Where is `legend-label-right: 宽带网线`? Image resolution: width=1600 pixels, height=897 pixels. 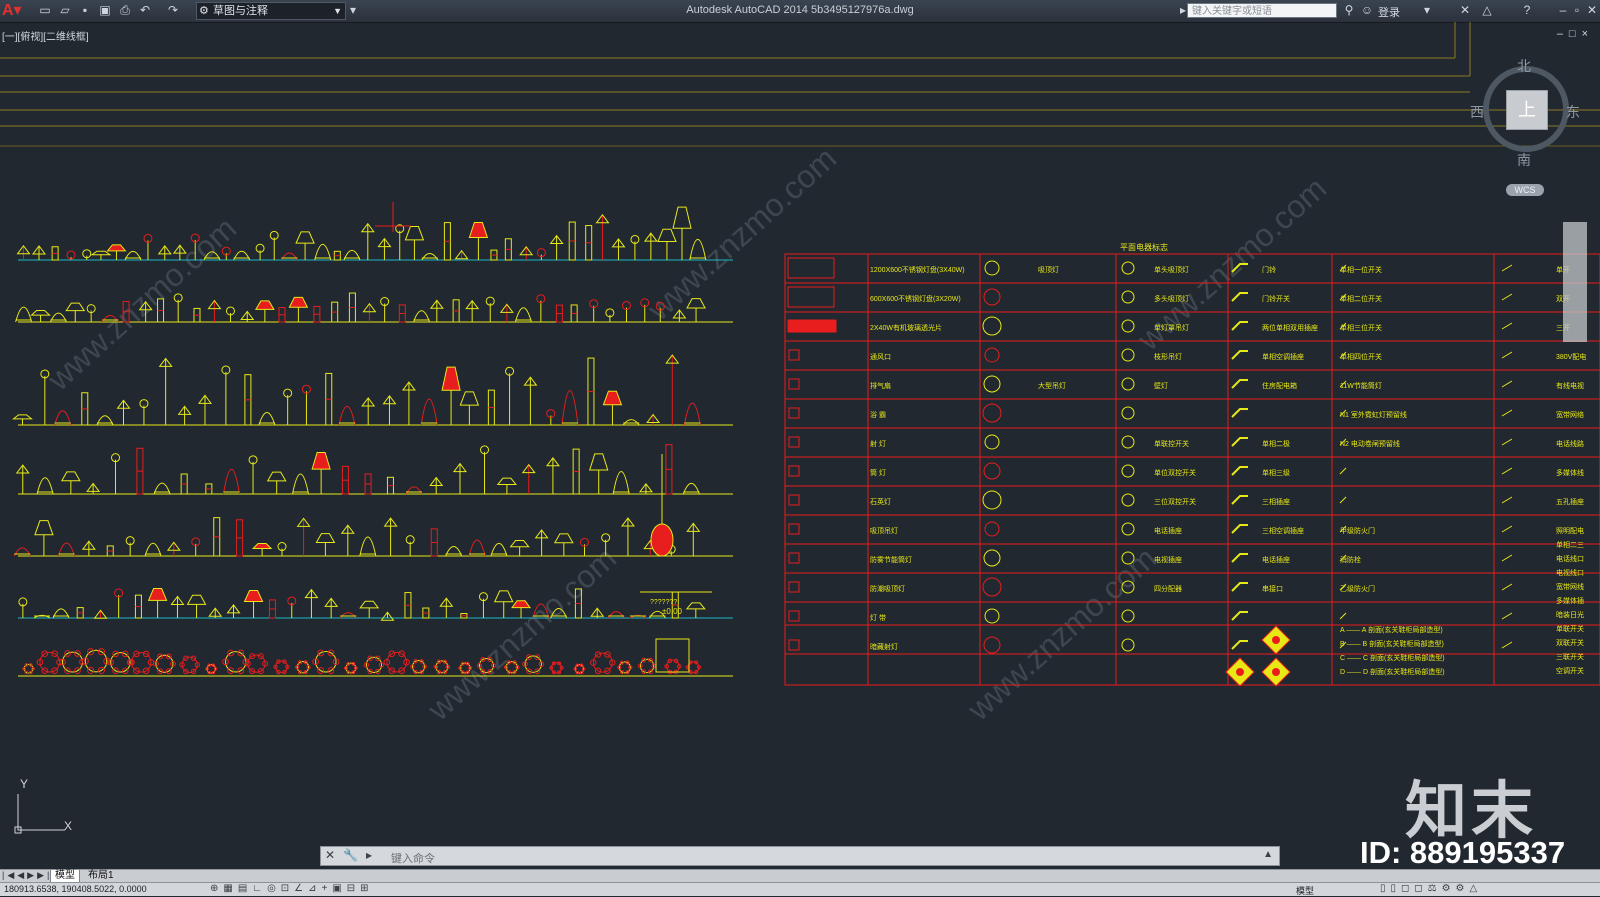
legend-label-right: 宽带网线 is located at coordinates (1570, 586).